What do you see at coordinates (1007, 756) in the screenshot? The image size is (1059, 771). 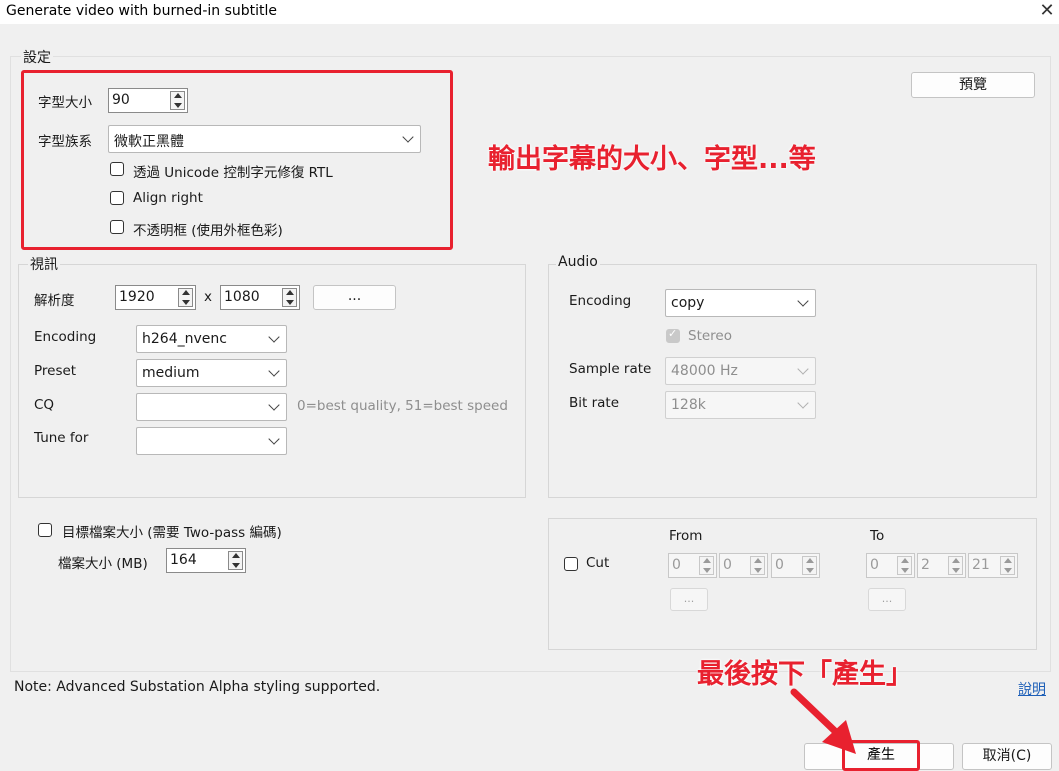 I see `cancel-button: 取消(C)` at bounding box center [1007, 756].